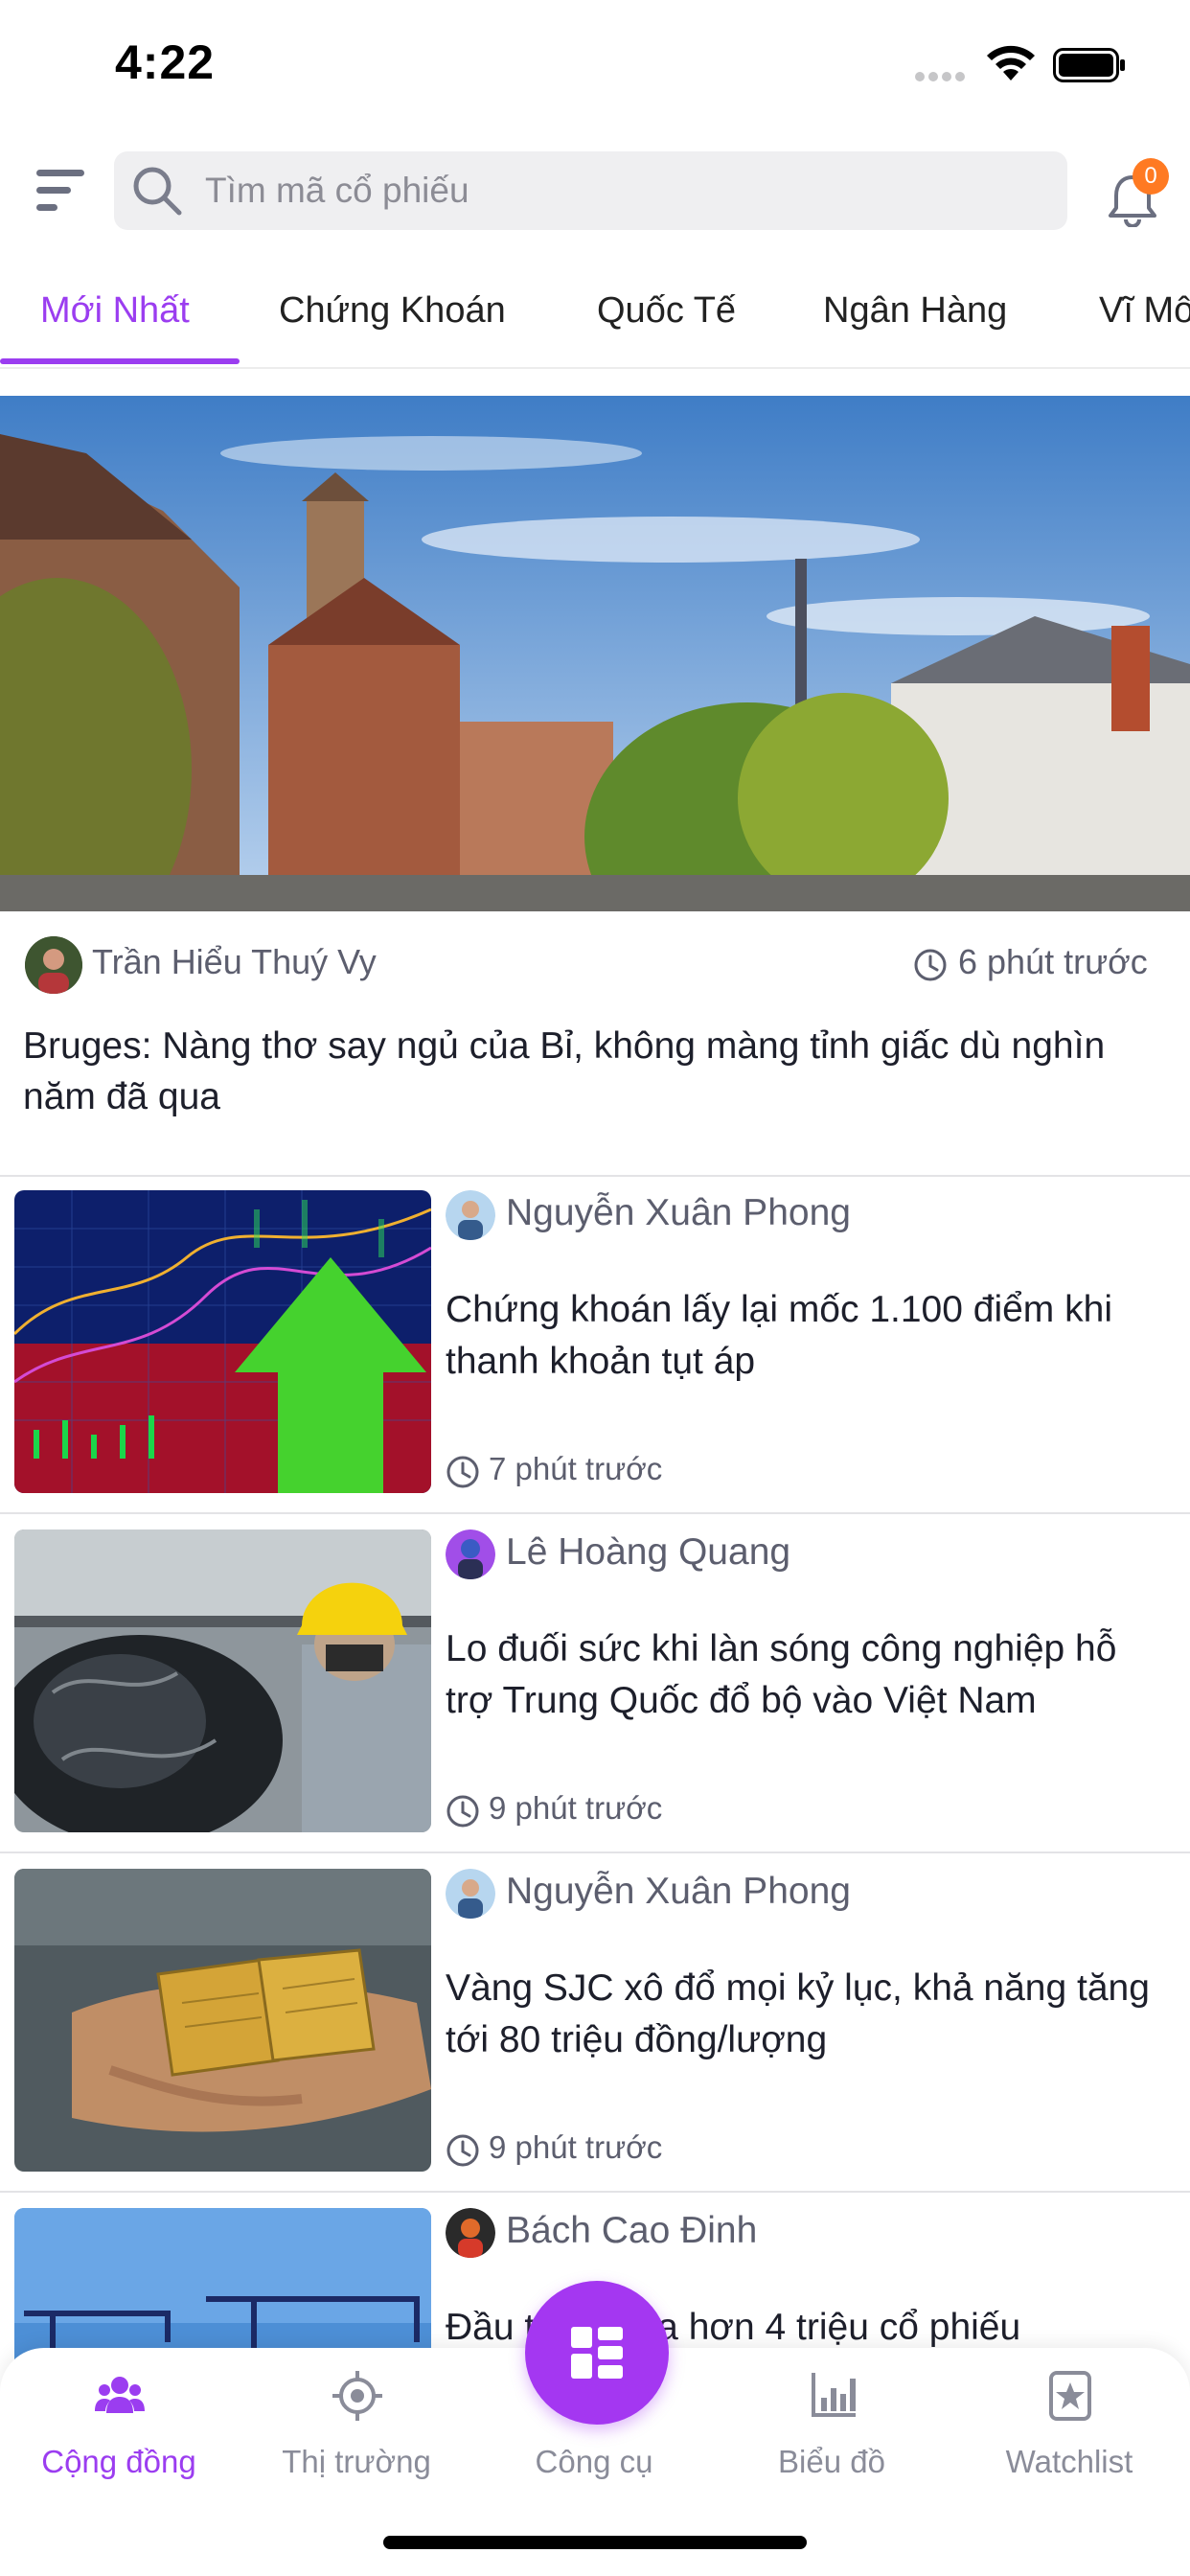 The image size is (1190, 2576). What do you see at coordinates (119, 2461) in the screenshot?
I see `nav-label: Cộng đồng` at bounding box center [119, 2461].